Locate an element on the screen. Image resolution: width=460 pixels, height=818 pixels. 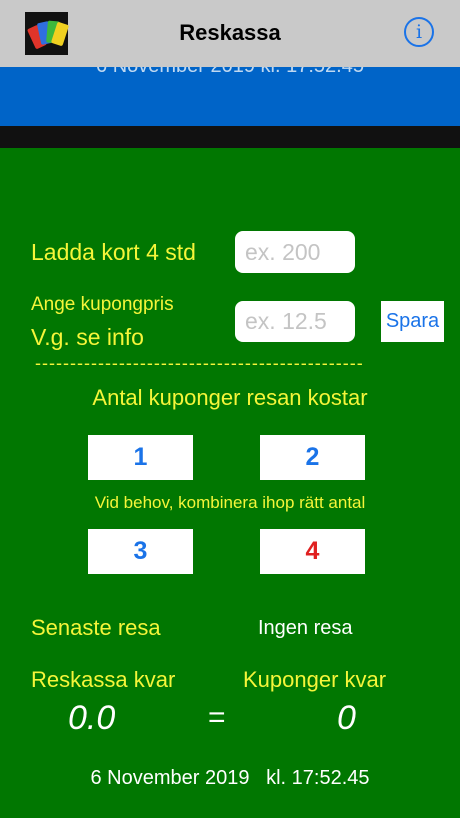
cash-remaining-value: 0.0 is located at coordinates (92, 718).